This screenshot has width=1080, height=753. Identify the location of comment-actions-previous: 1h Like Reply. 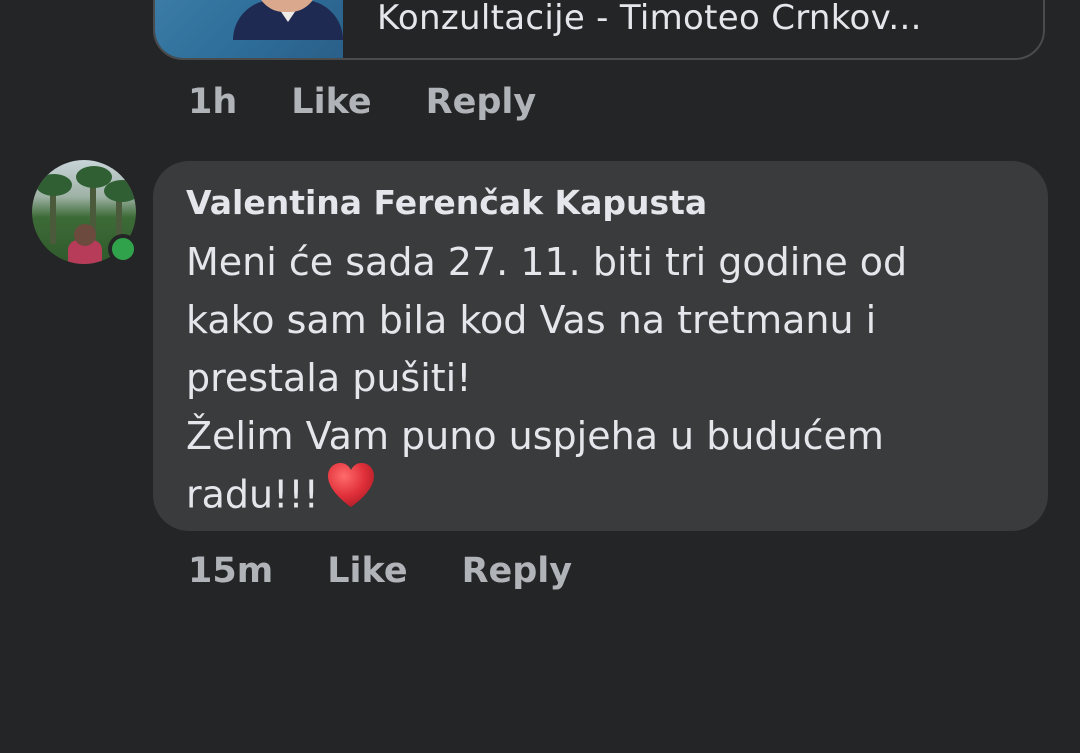
(362, 102).